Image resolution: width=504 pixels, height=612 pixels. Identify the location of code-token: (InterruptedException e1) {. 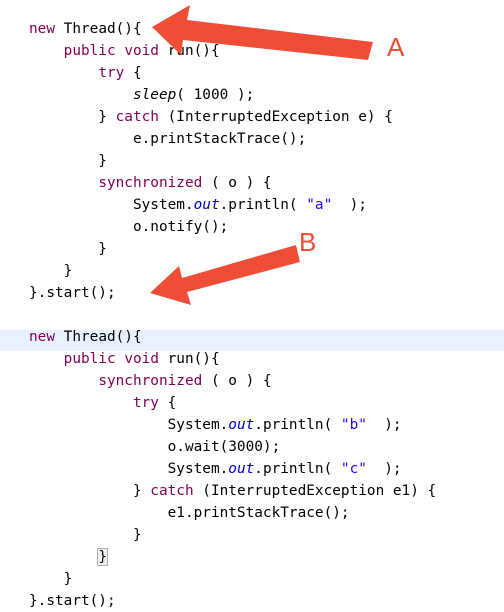
(315, 491).